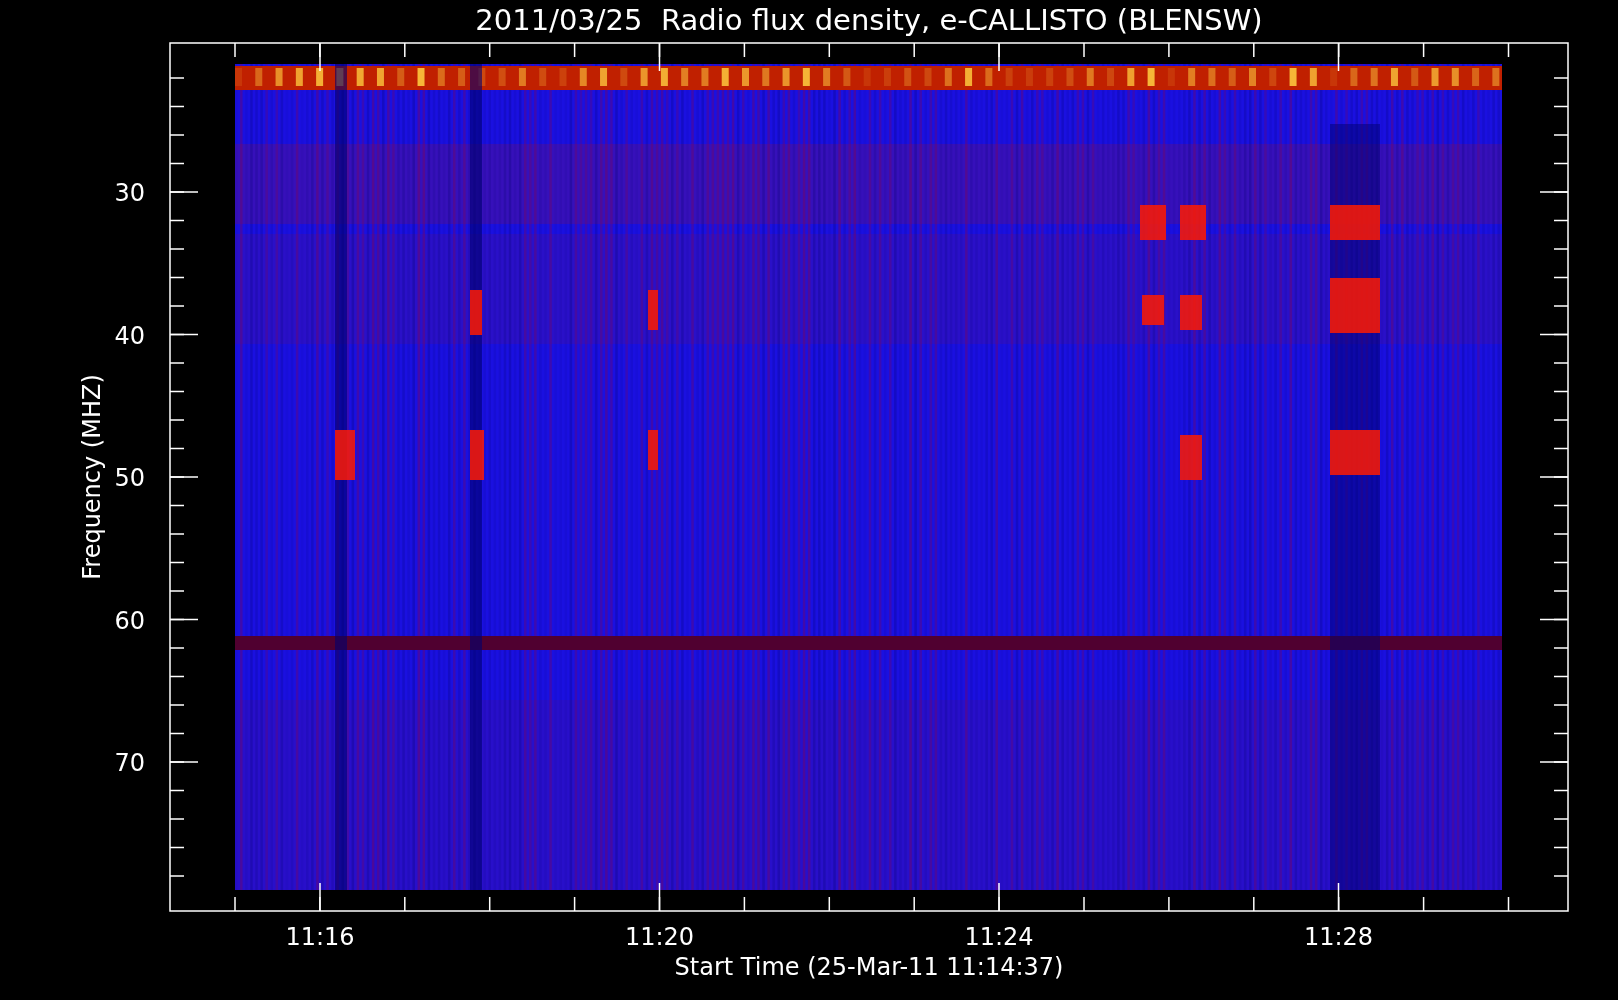  I want to click on x-tick-label: 11:20, so click(659, 937).